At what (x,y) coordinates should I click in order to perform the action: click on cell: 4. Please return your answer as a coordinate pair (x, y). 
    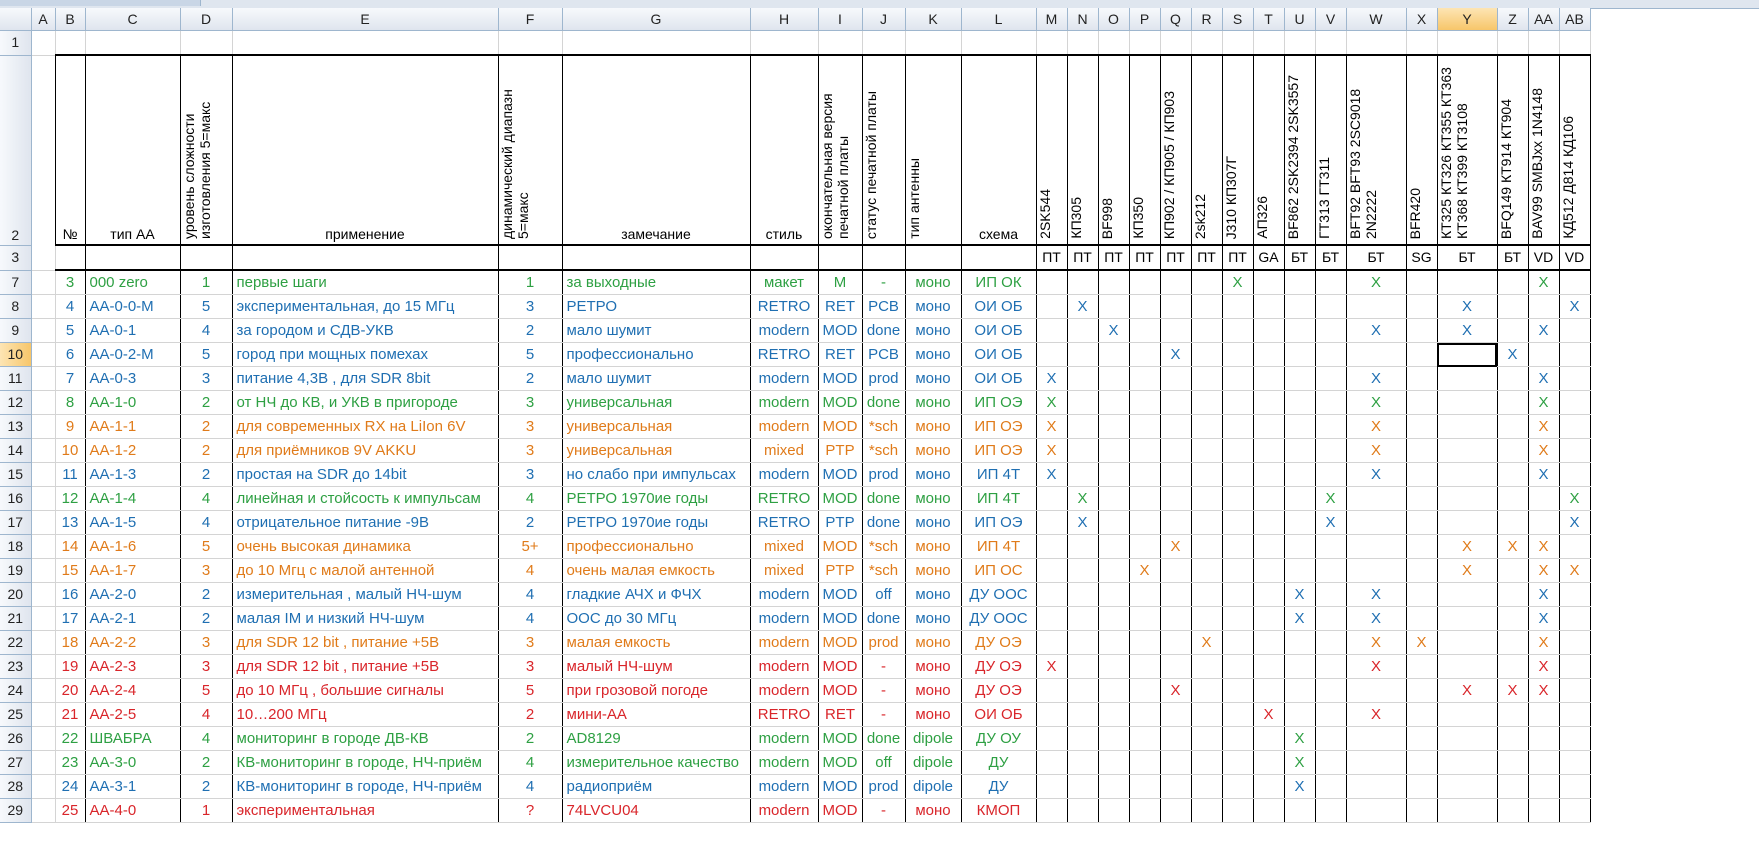
    Looking at the image, I should click on (530, 762).